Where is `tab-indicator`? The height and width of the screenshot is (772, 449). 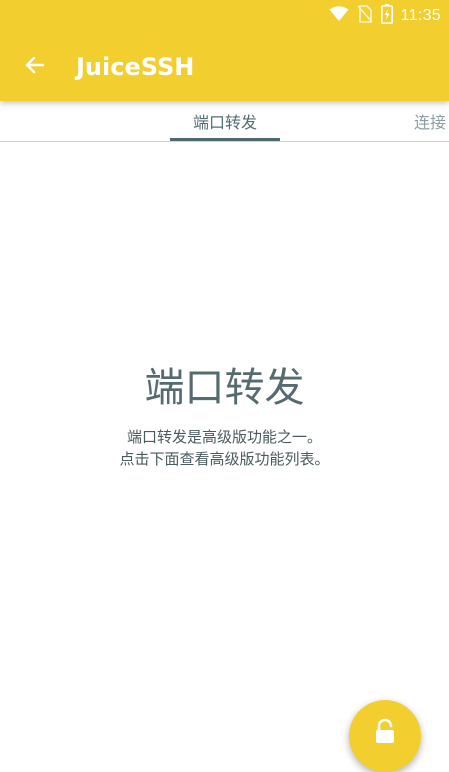 tab-indicator is located at coordinates (225, 139).